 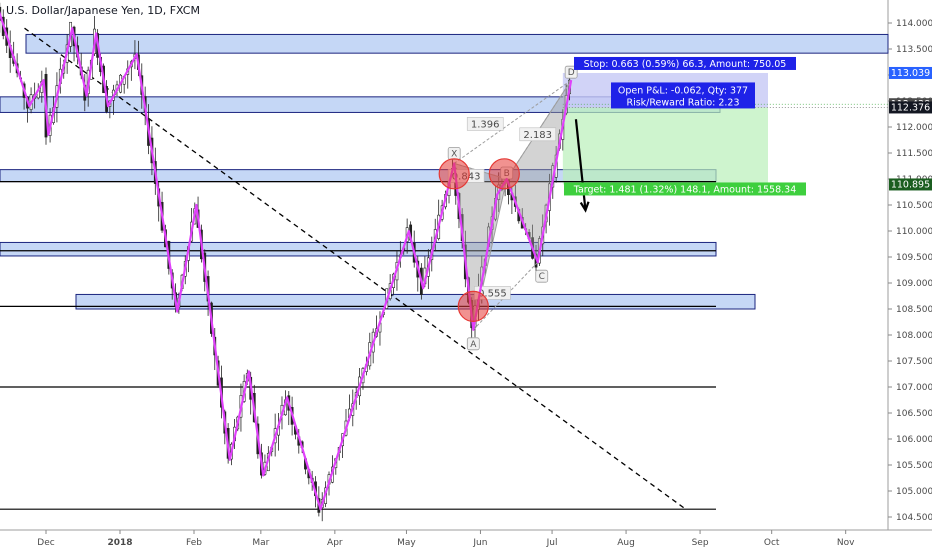 I want to click on price-tag-label: 112.376, so click(x=910, y=107).